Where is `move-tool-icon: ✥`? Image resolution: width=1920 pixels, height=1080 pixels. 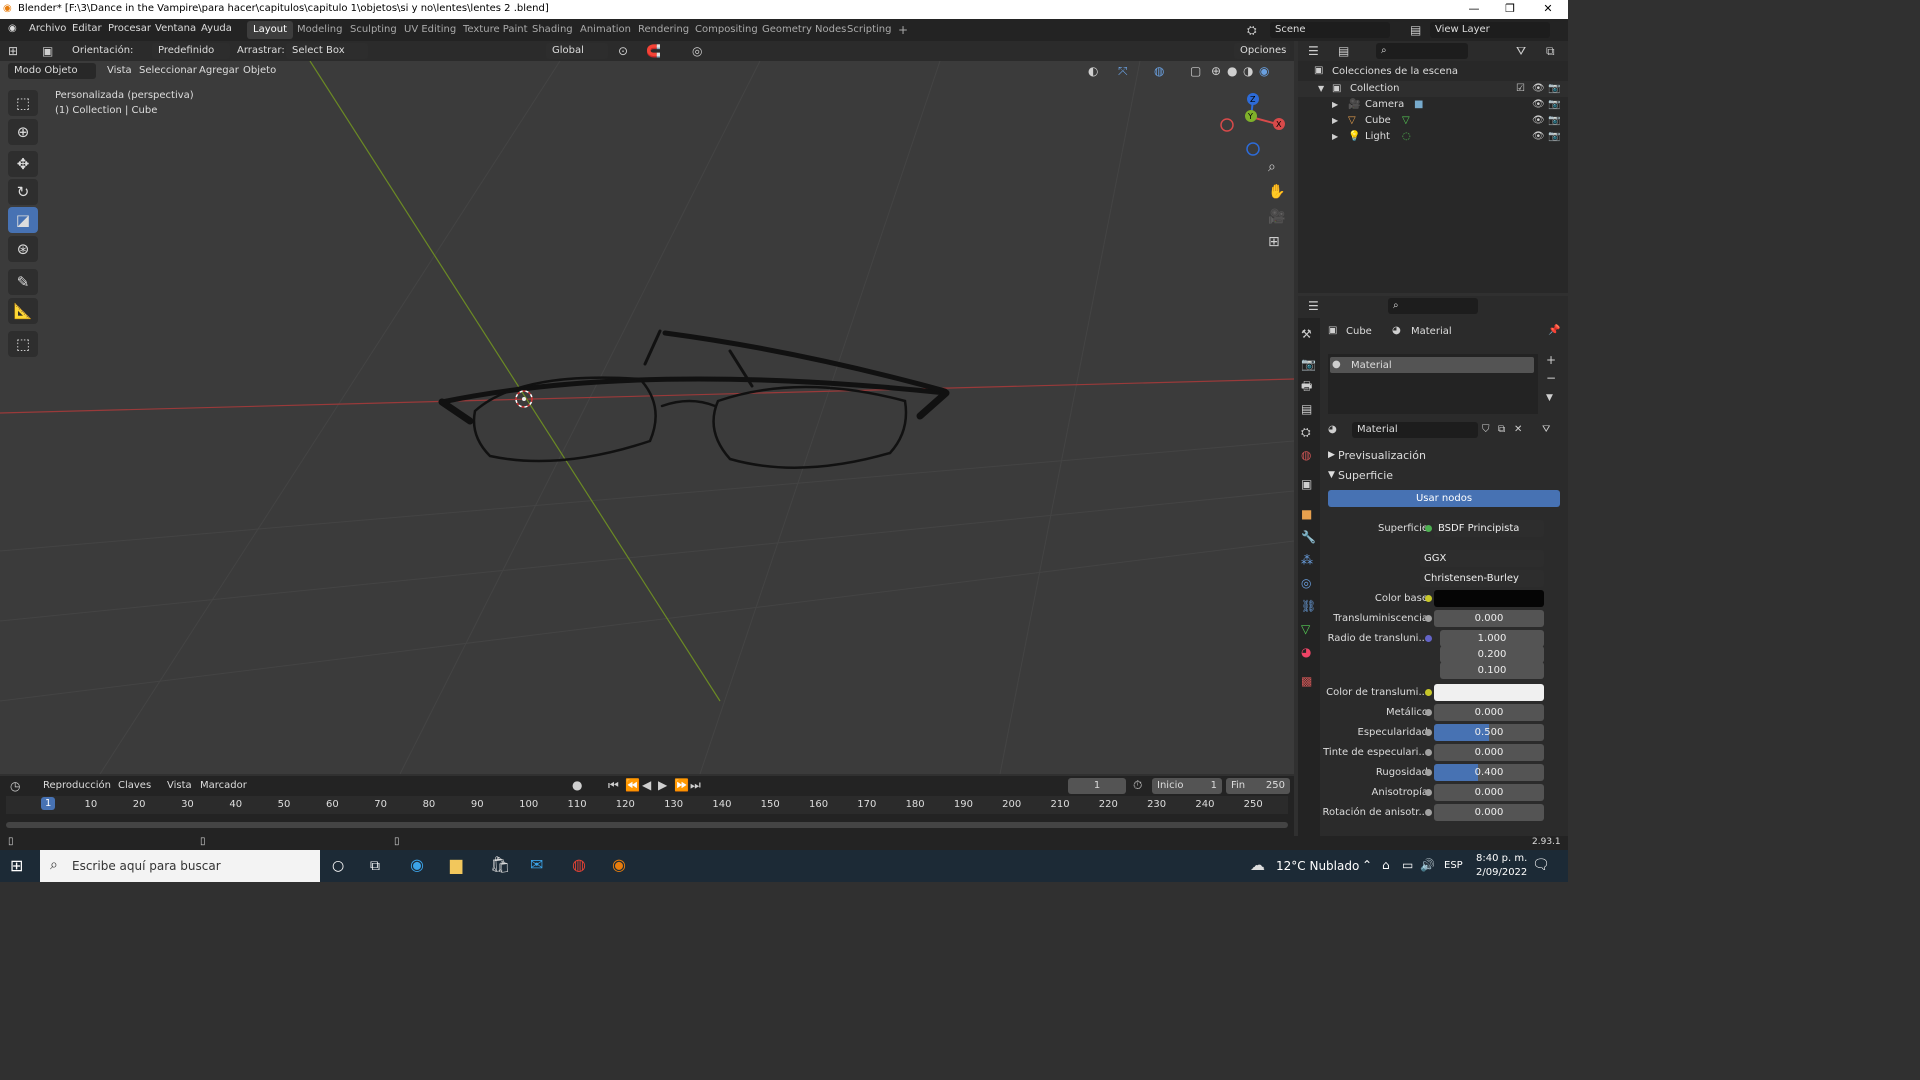 move-tool-icon: ✥ is located at coordinates (23, 164).